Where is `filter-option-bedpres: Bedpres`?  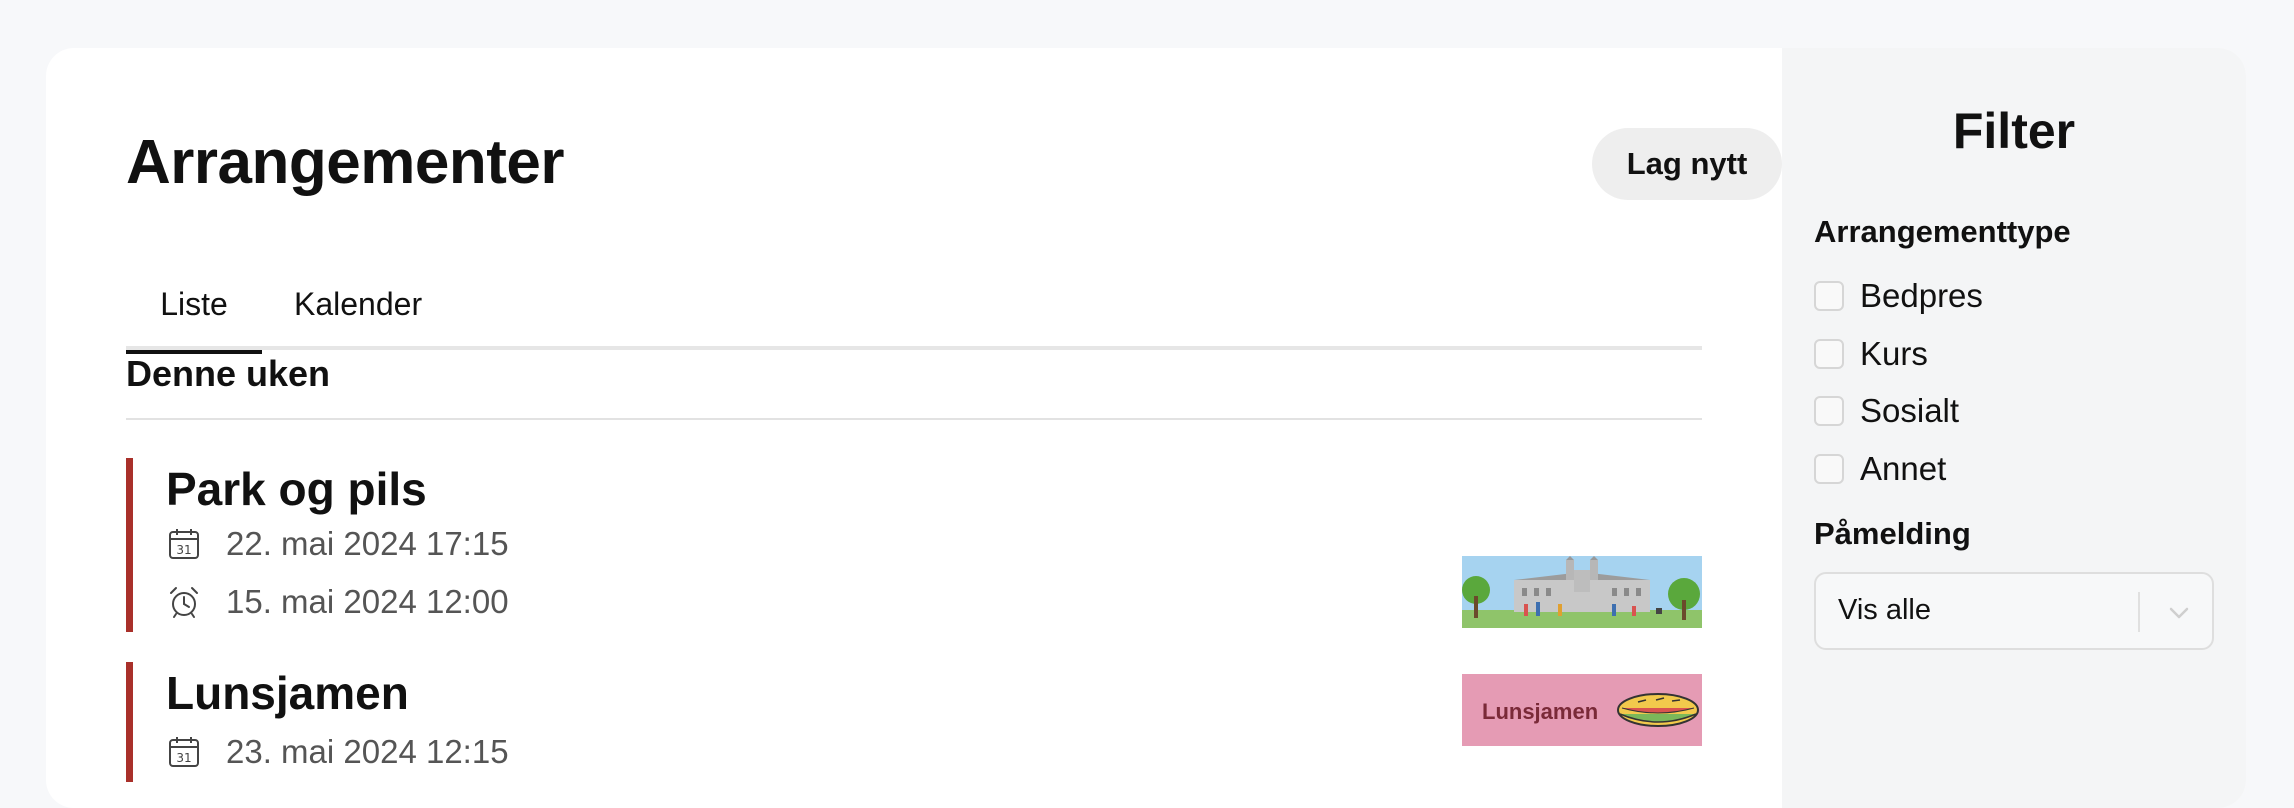 filter-option-bedpres: Bedpres is located at coordinates (1898, 296).